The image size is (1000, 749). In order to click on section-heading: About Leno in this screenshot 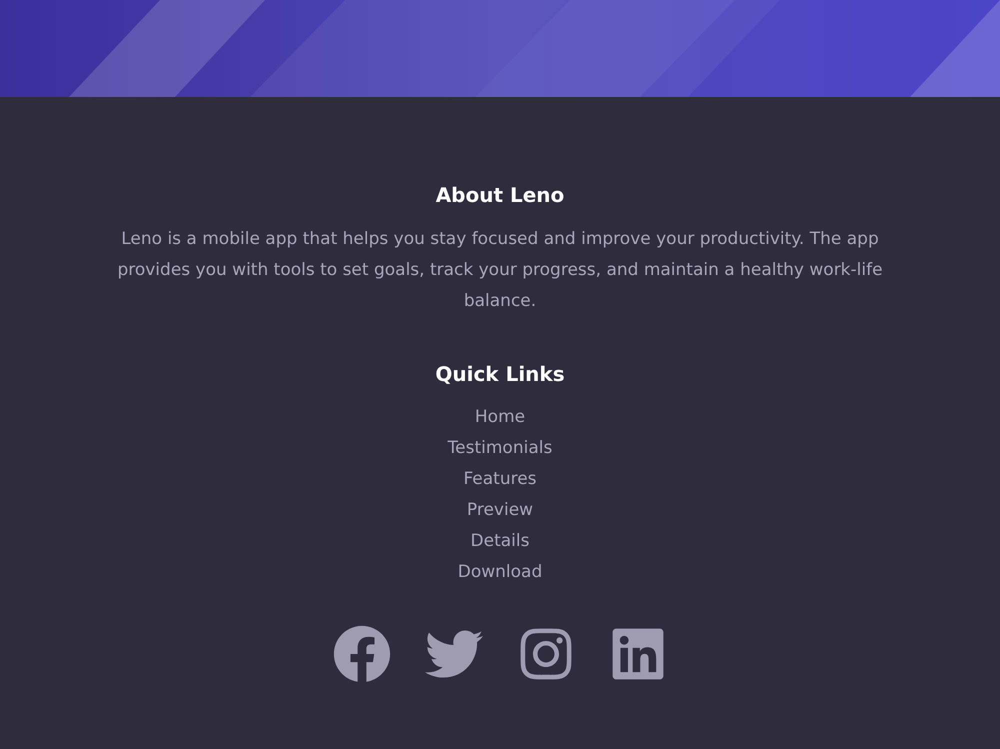, I will do `click(500, 195)`.